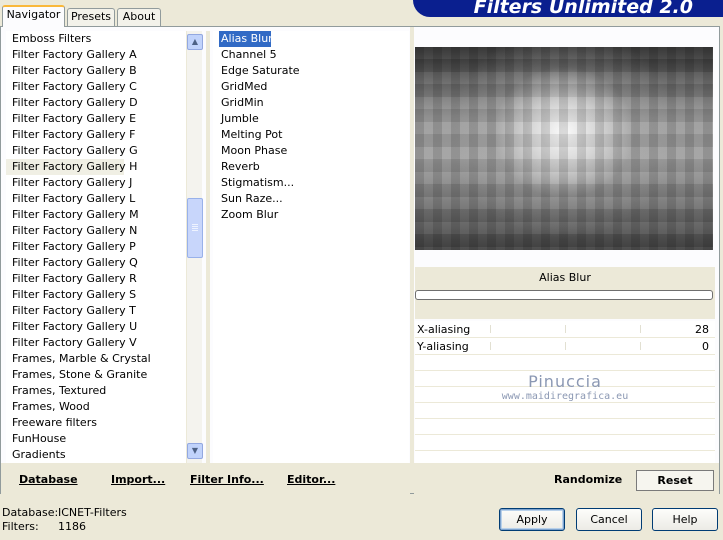 This screenshot has width=723, height=540. Describe the element at coordinates (311, 151) in the screenshot. I see `filter-item: Moon Phase` at that location.